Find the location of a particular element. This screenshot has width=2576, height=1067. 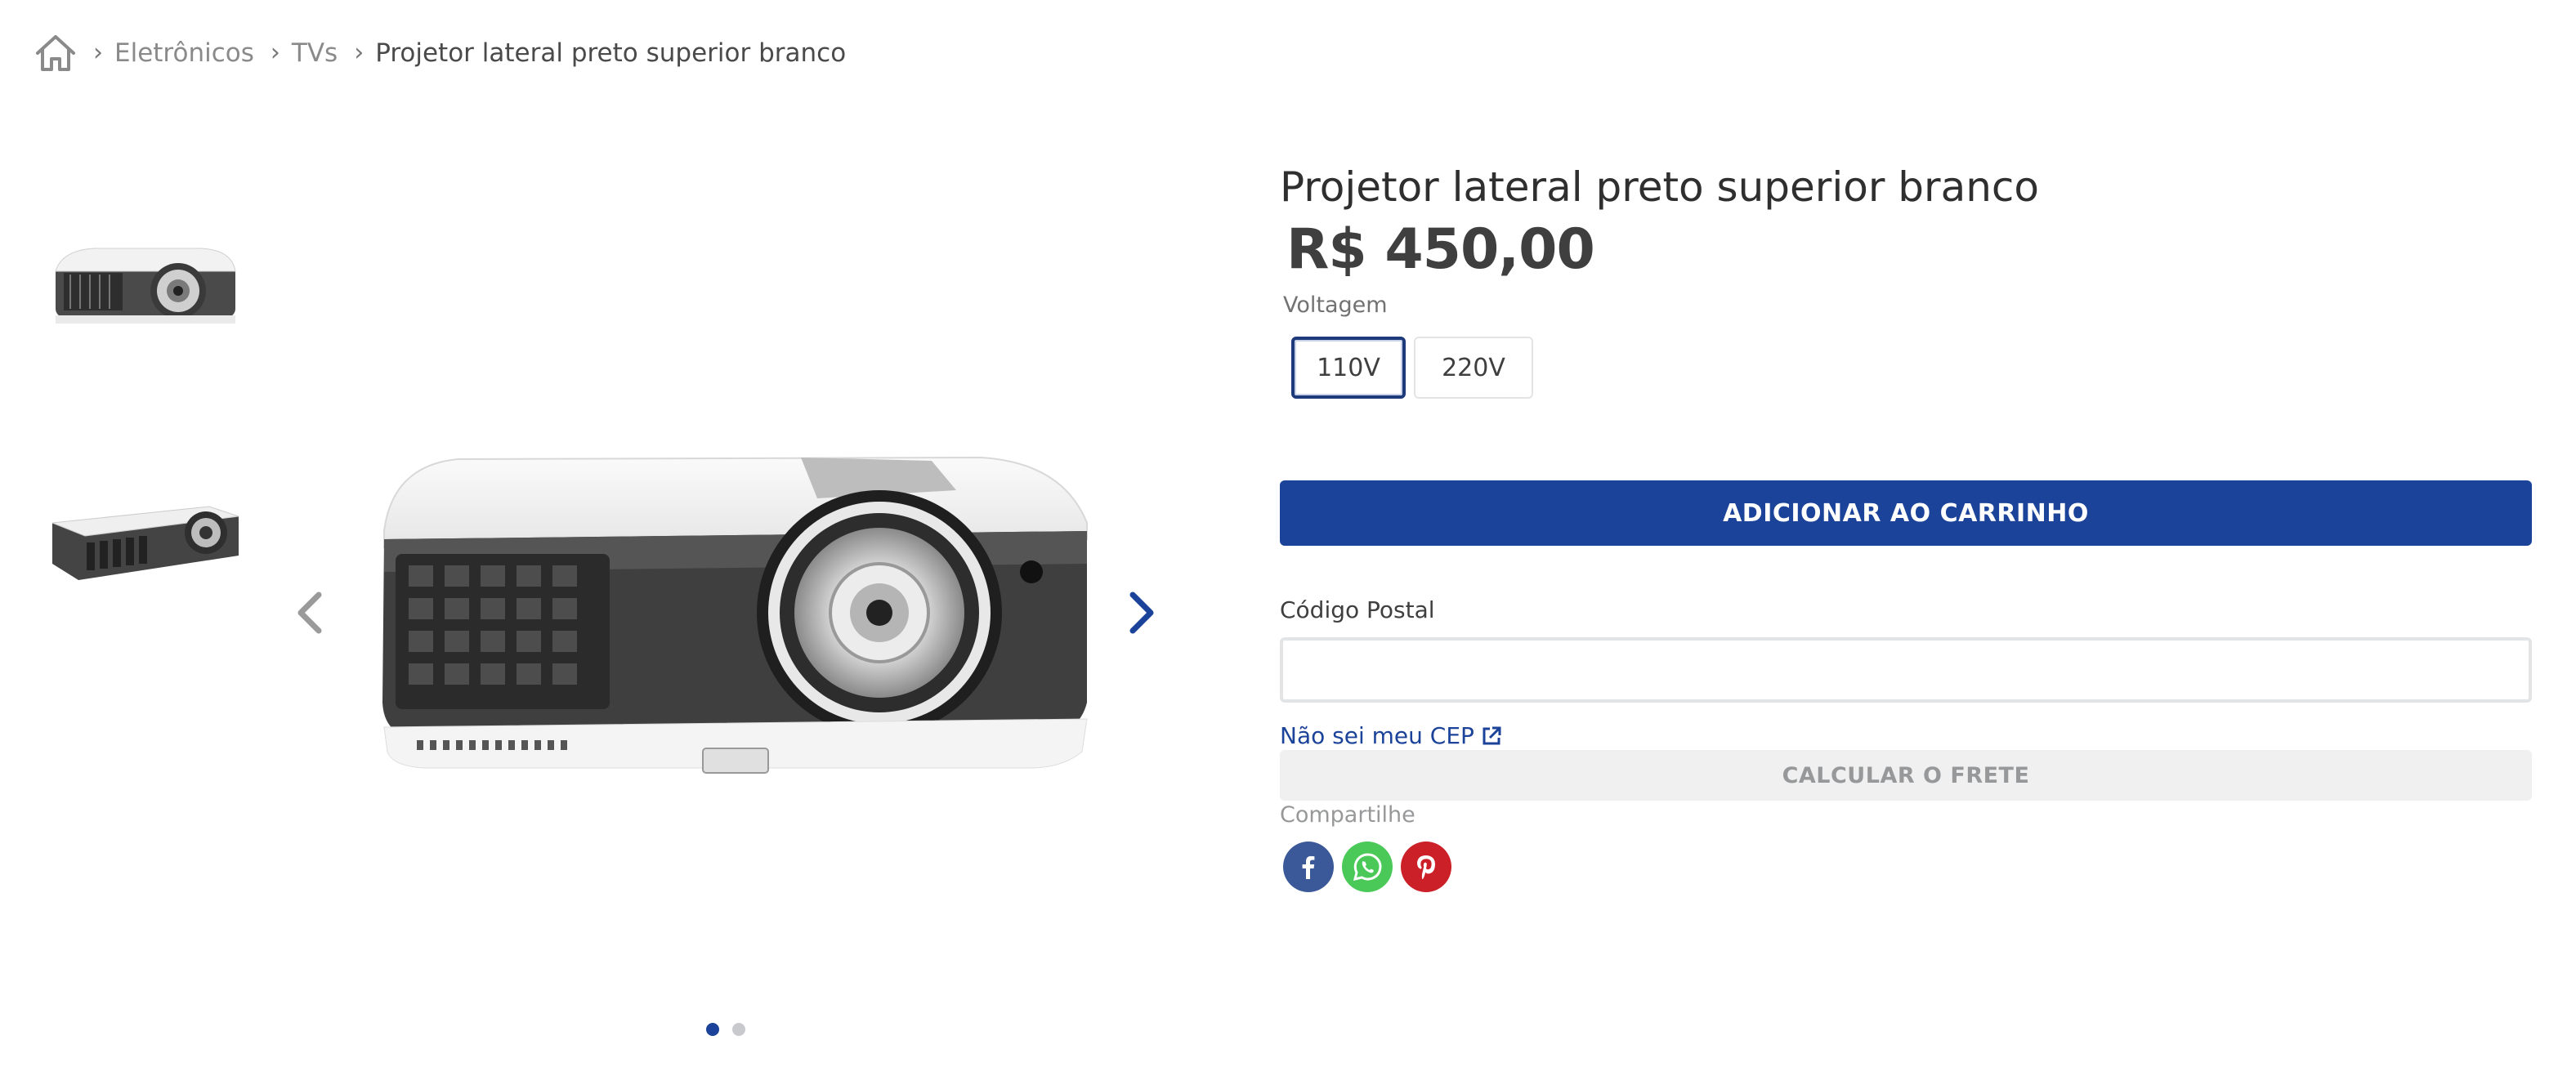

whatsapp-icon is located at coordinates (1367, 868).